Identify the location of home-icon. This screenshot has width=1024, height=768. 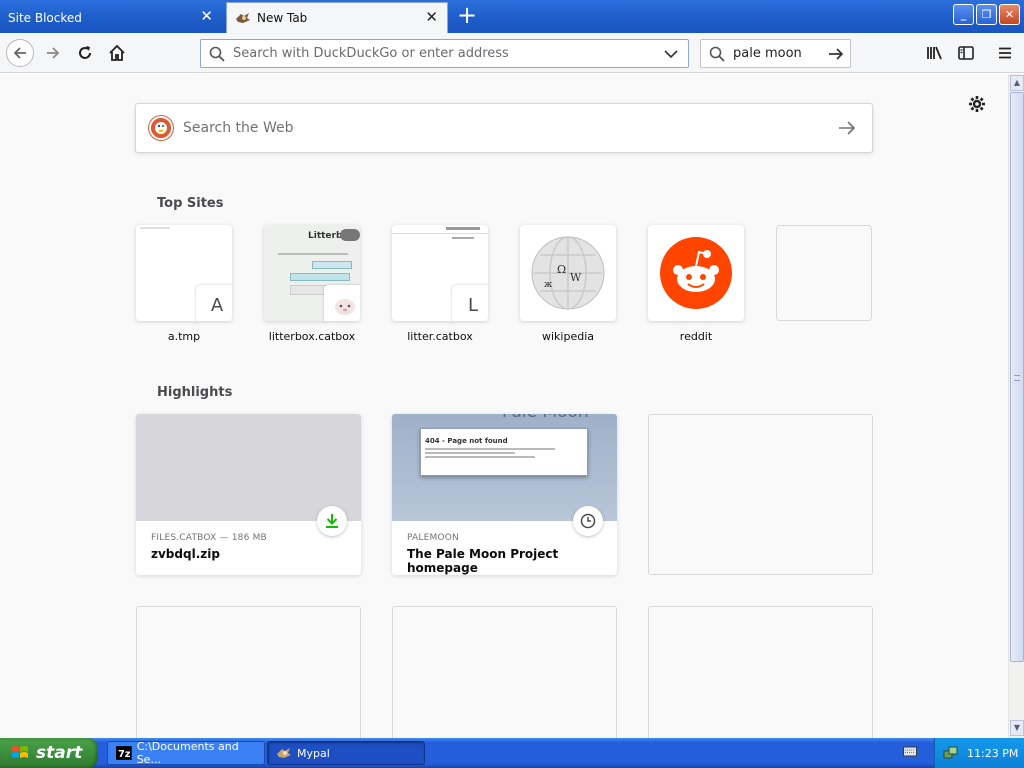
(117, 52).